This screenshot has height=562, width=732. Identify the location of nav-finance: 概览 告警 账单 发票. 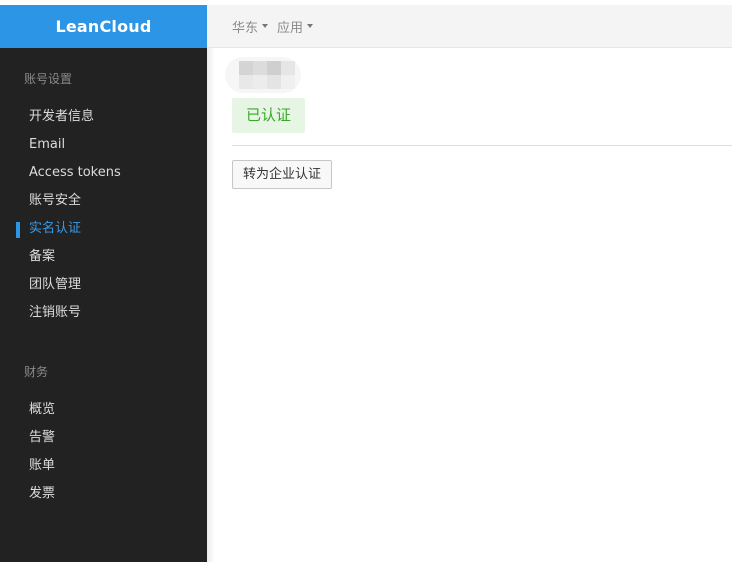
(103, 455).